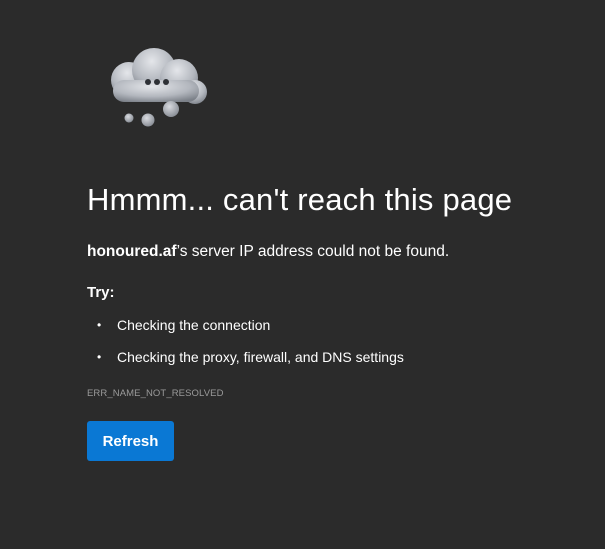 The height and width of the screenshot is (549, 605). I want to click on suggestion-text: Checking the connection, so click(194, 325).